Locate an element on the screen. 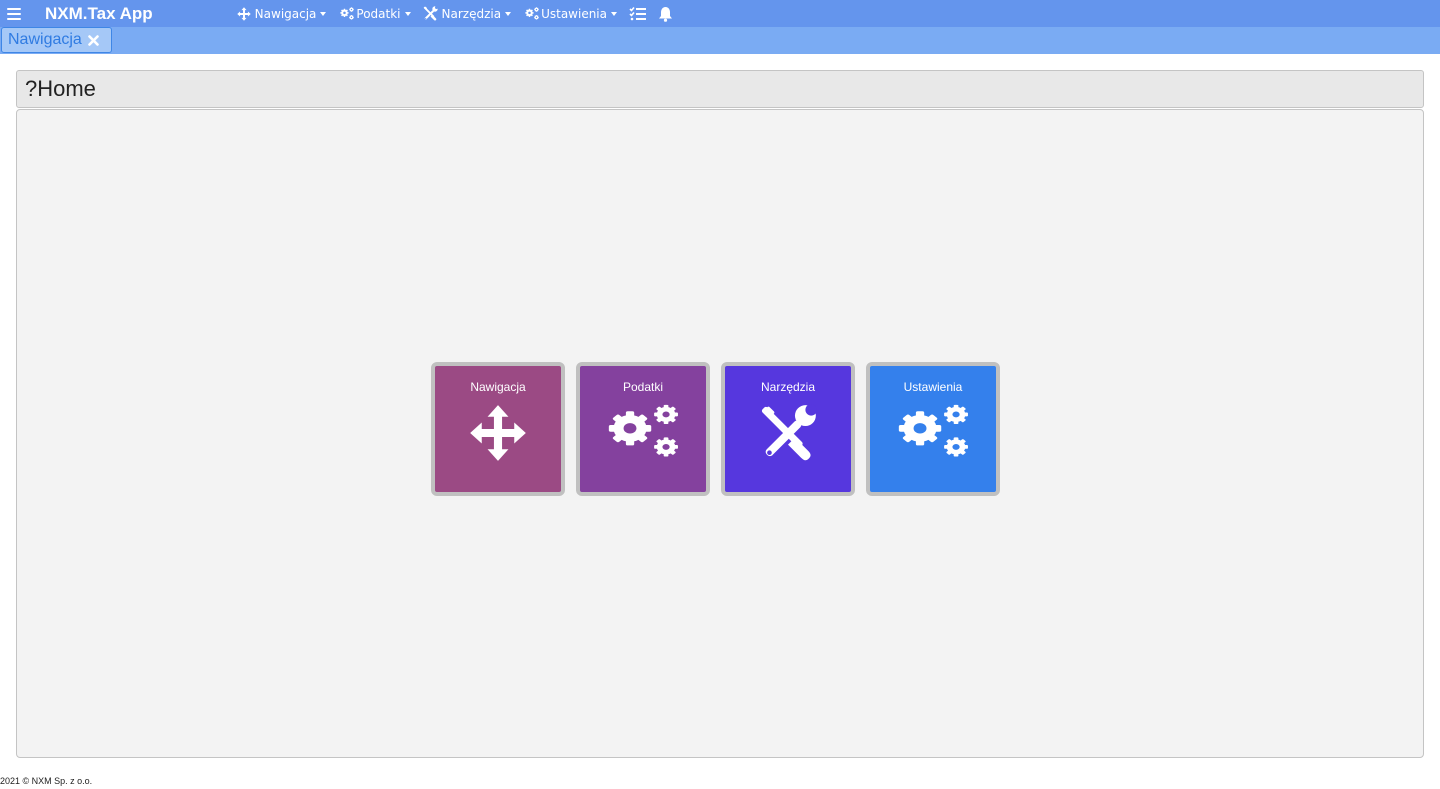  main-menu: Nawigacja Podatki Narzędzia Ustawienia is located at coordinates (461, 13).